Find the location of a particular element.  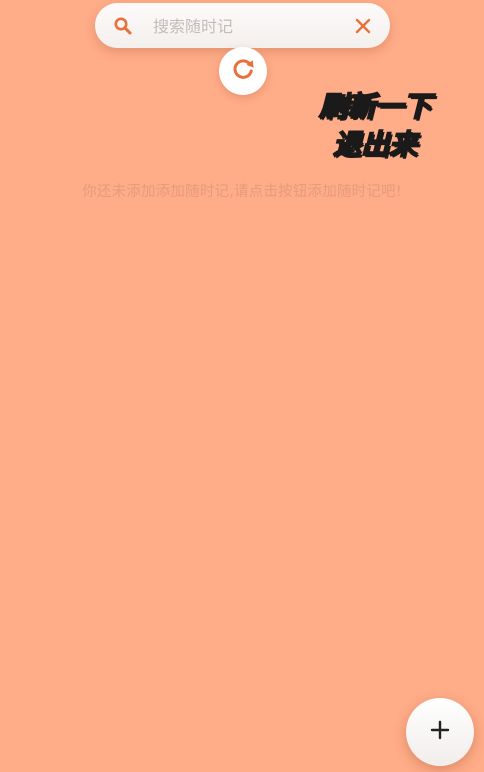

add-note-button is located at coordinates (440, 732).